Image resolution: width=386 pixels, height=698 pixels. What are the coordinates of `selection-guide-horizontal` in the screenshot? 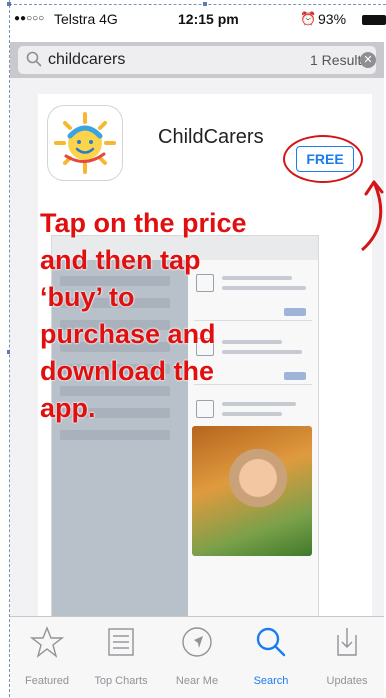 It's located at (197, 4).